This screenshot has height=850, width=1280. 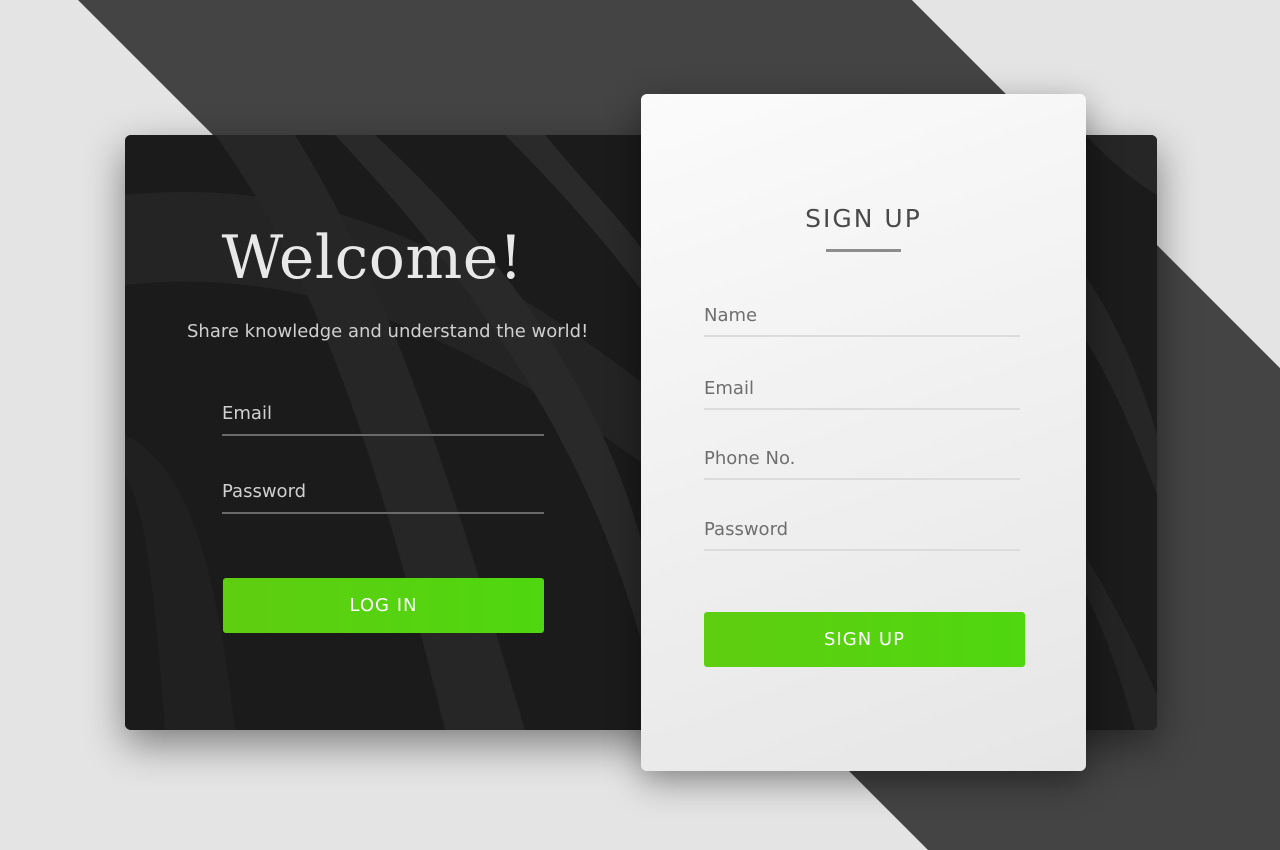 What do you see at coordinates (750, 458) in the screenshot?
I see `signup-phone-placeholder: Phone No.` at bounding box center [750, 458].